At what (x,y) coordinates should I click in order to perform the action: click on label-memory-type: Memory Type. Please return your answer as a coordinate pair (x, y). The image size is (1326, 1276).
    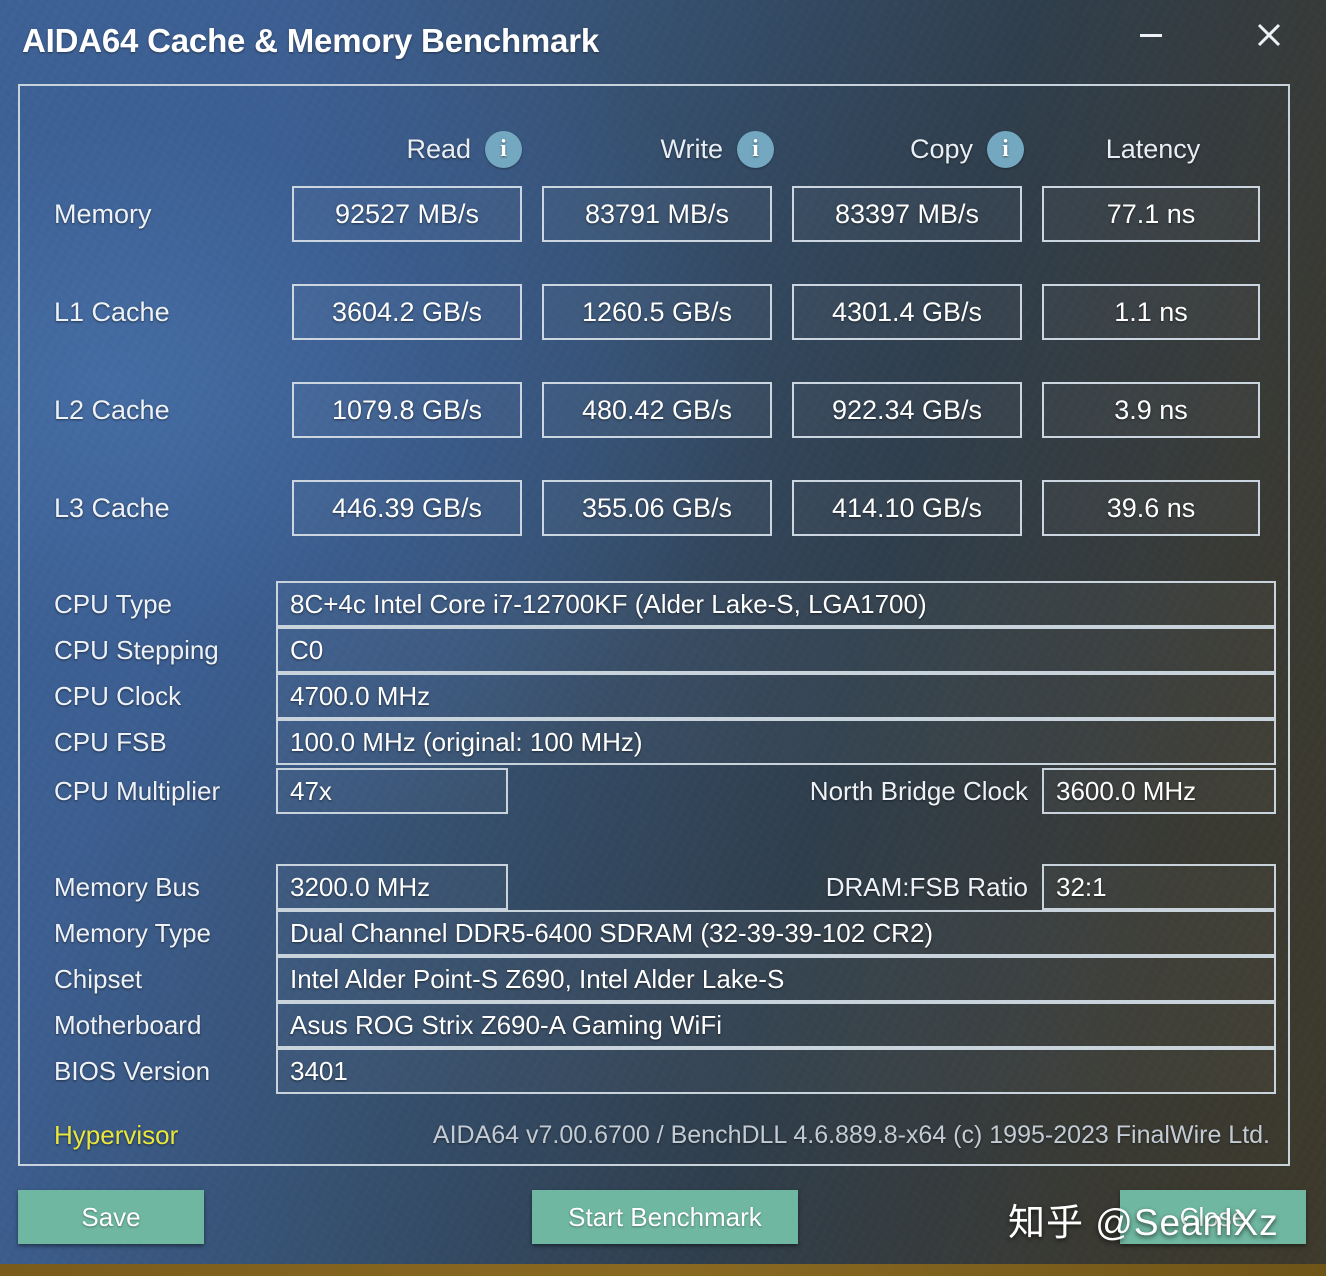
    Looking at the image, I should click on (133, 933).